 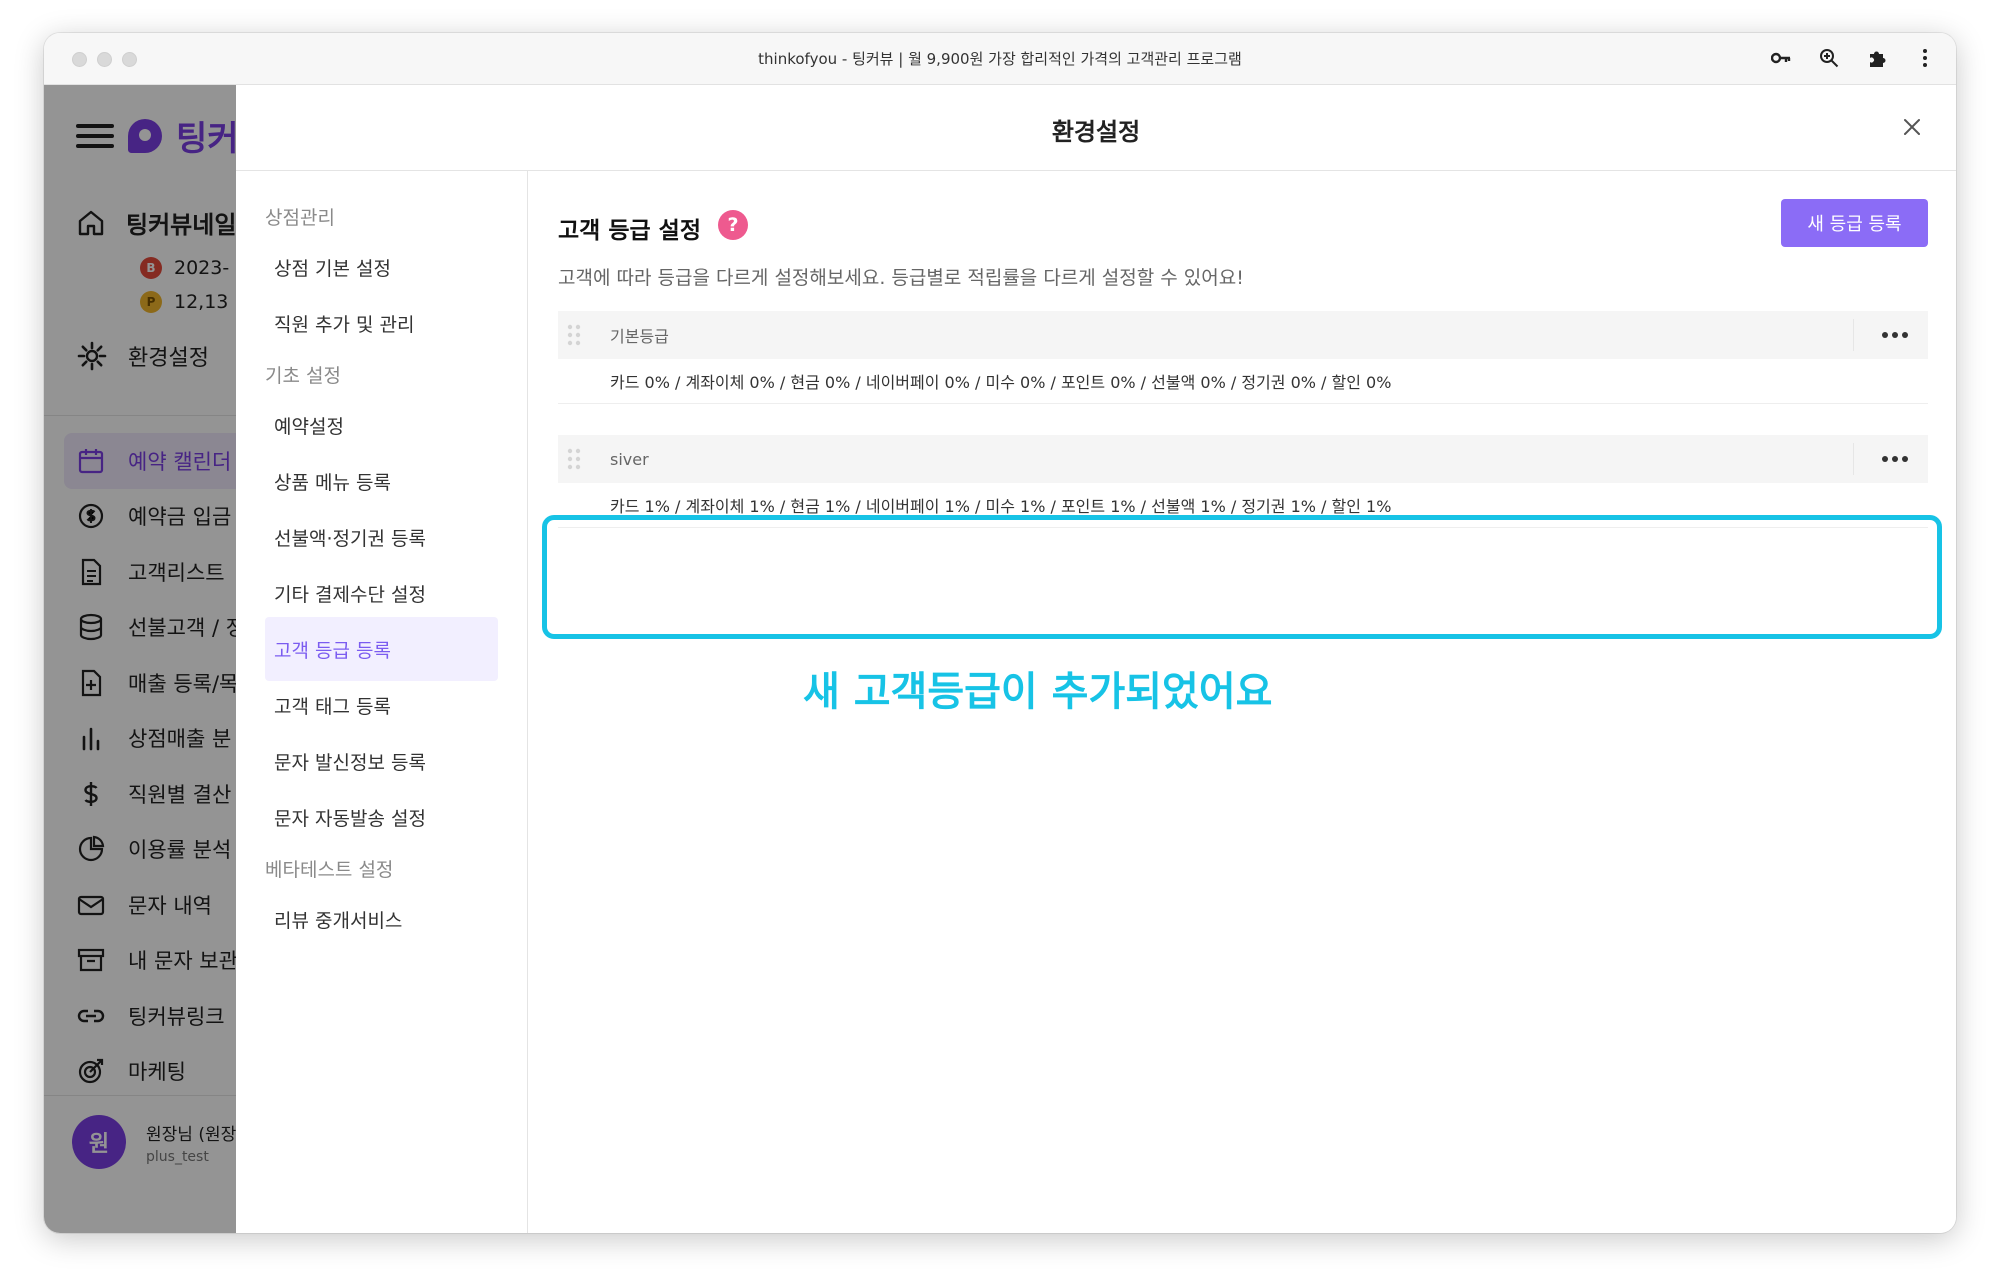 What do you see at coordinates (629, 231) in the screenshot?
I see `page-title: 고객 등급 설정` at bounding box center [629, 231].